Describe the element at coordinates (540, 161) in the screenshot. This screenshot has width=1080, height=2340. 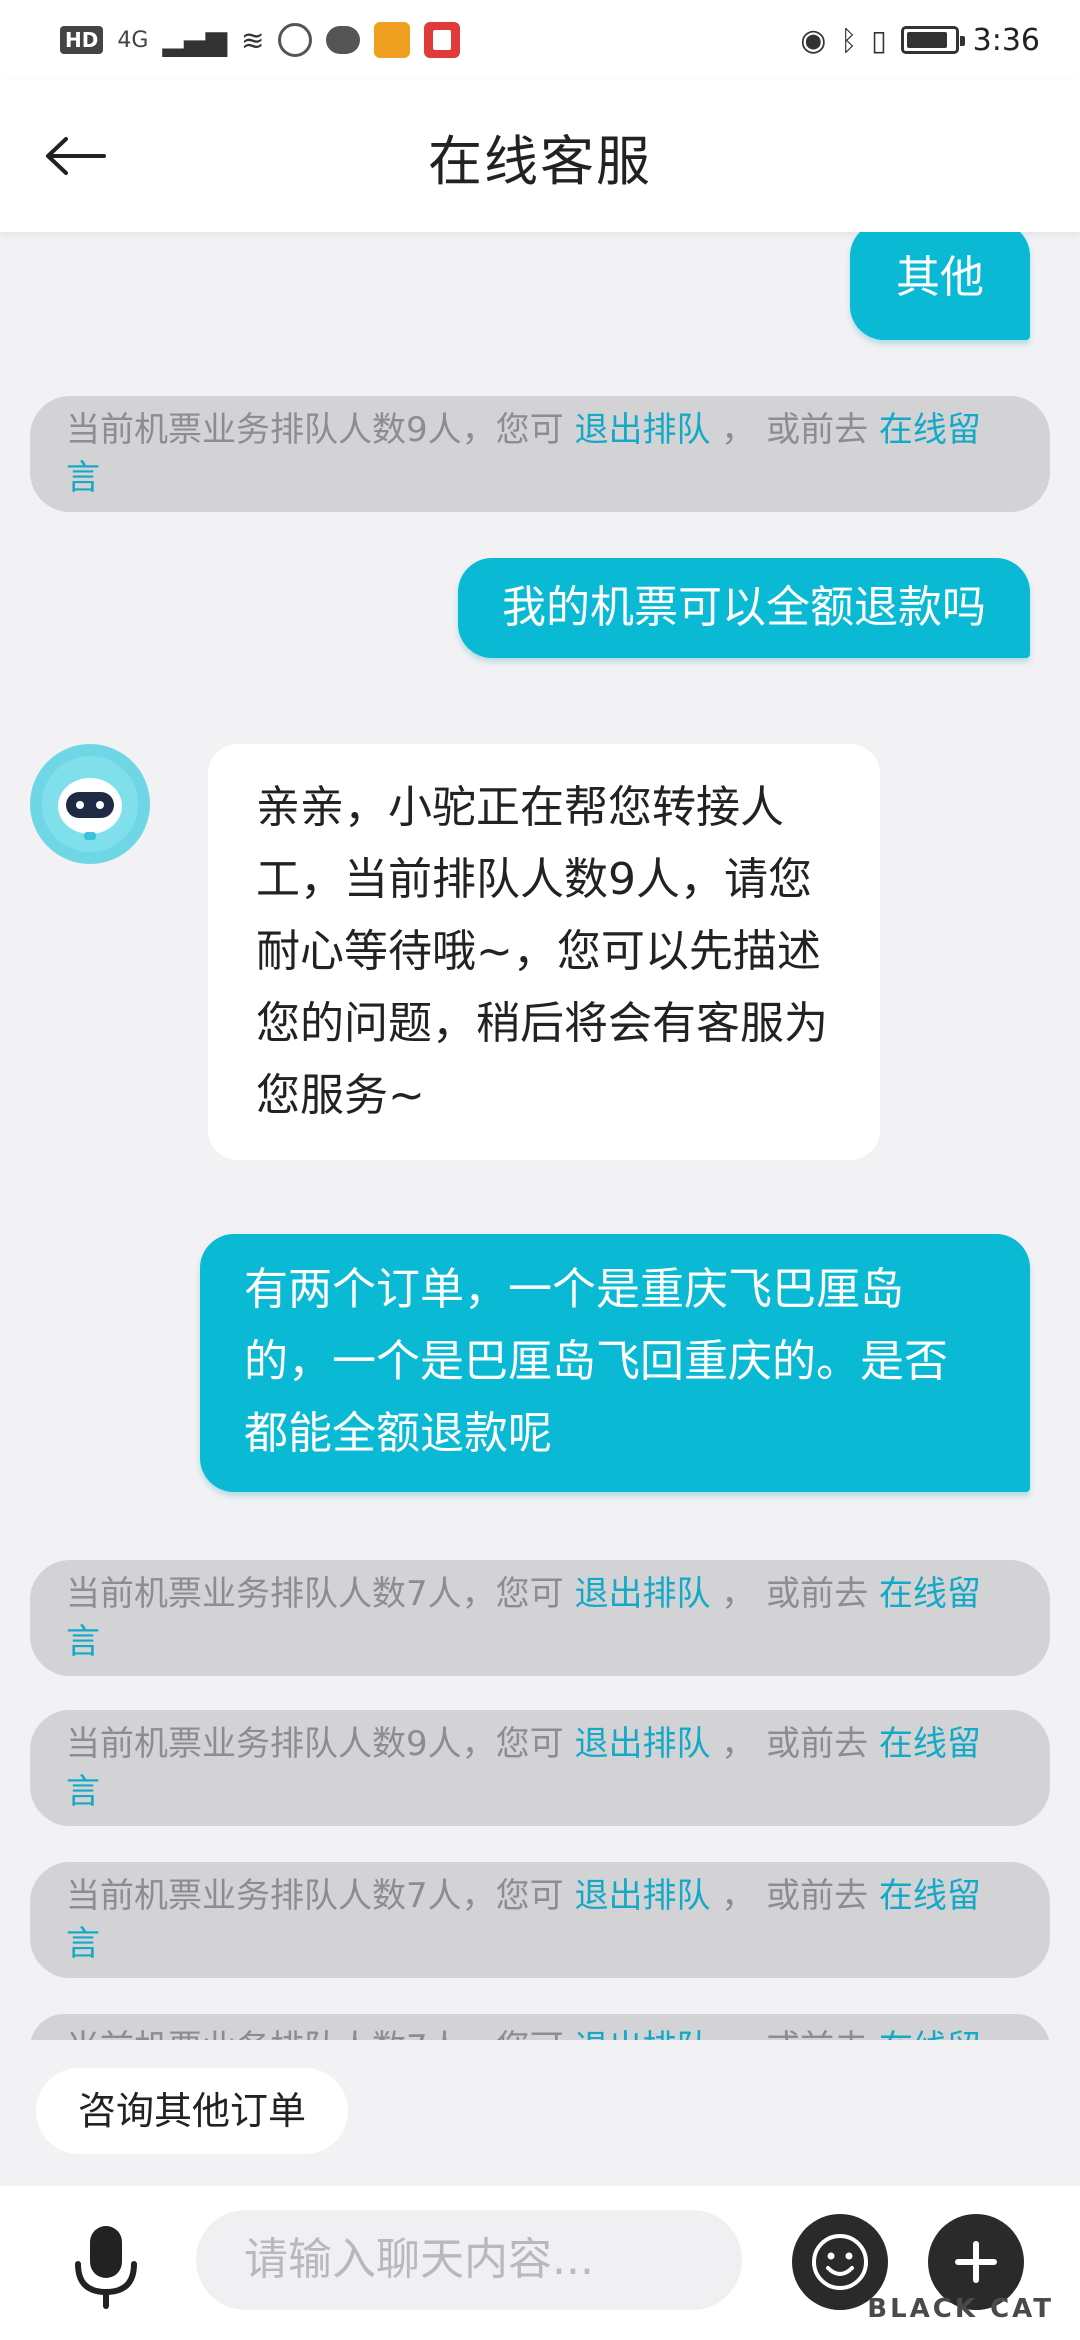
I see `page-title: 在线客服` at that location.